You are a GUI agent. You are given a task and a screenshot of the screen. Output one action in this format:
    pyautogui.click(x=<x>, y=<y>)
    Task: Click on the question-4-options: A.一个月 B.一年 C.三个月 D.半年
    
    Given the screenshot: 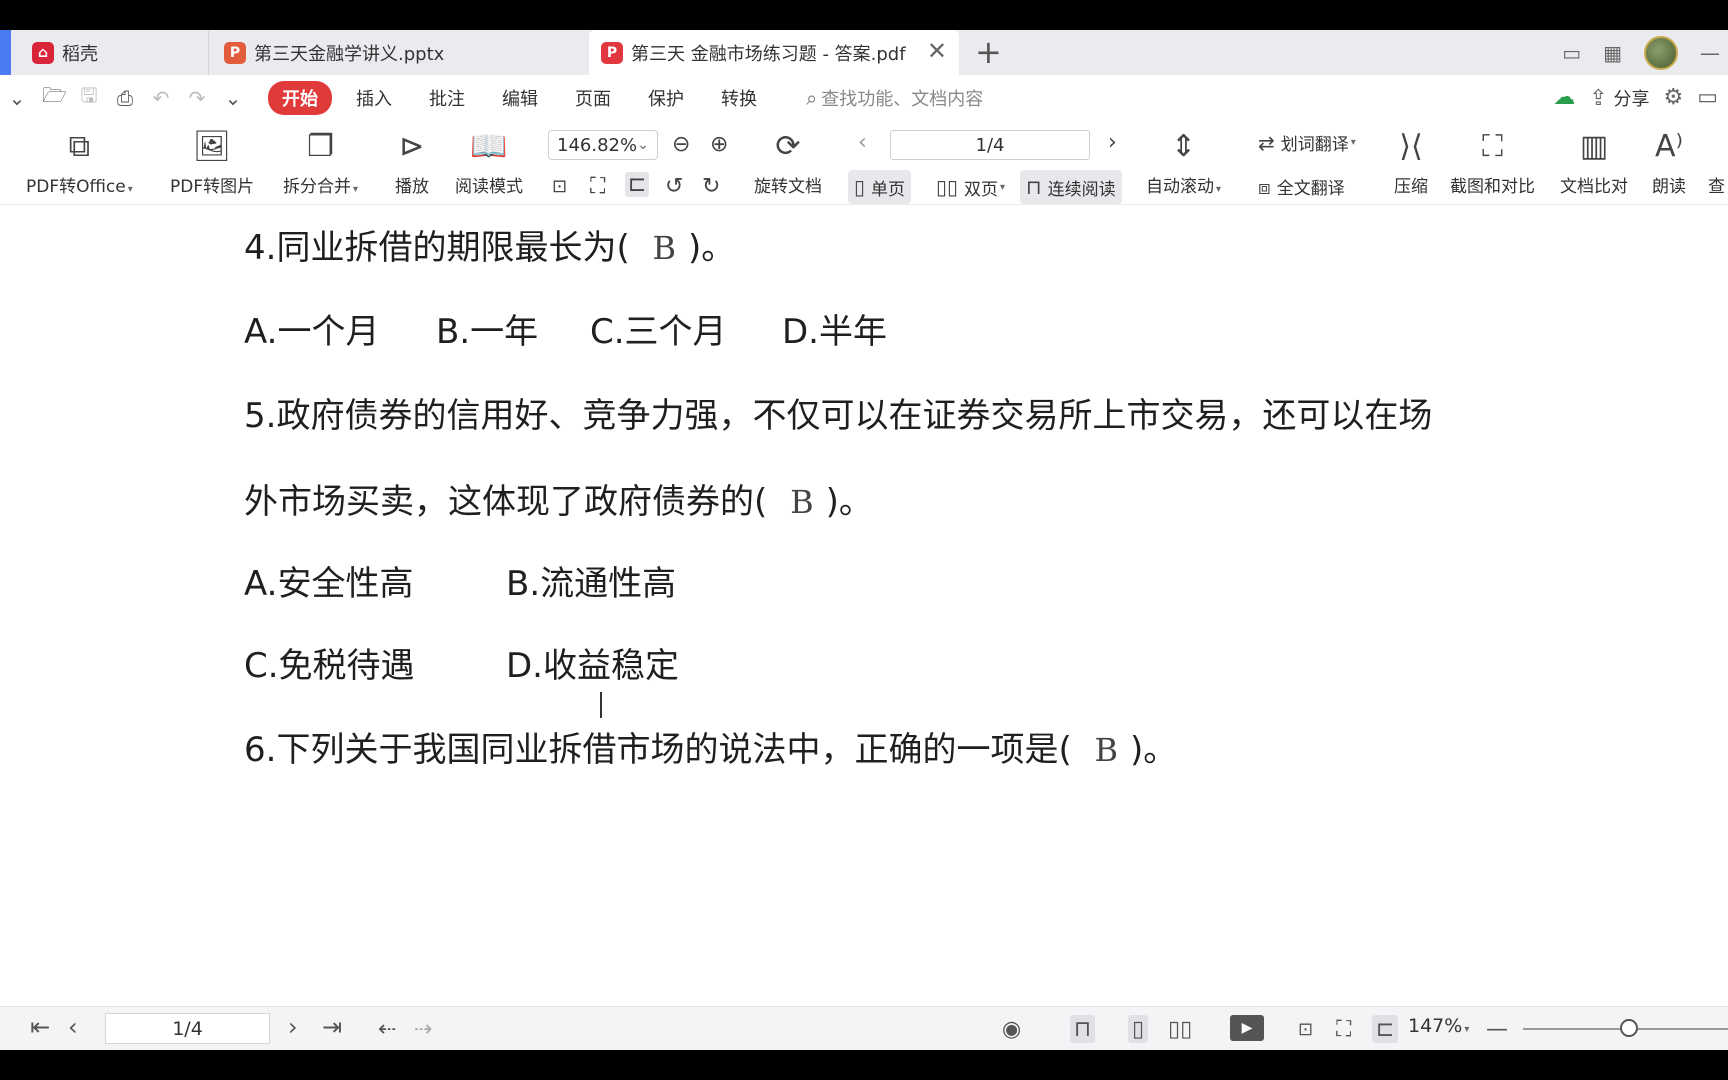 What is the action you would take?
    pyautogui.click(x=565, y=328)
    